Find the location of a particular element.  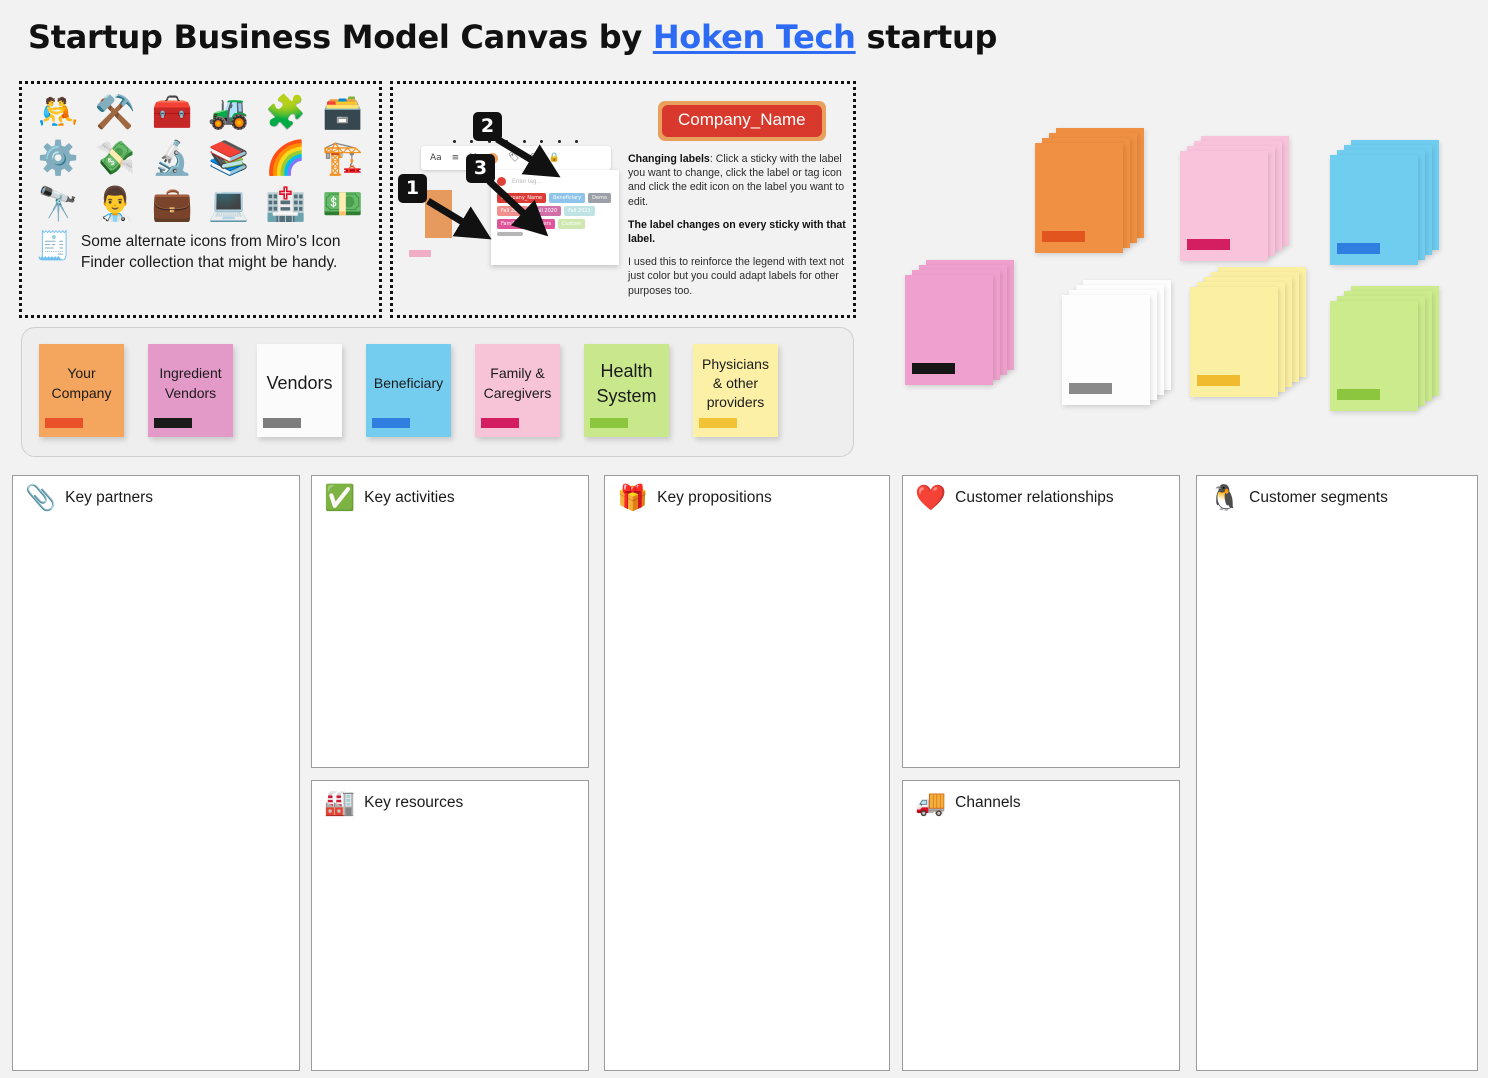

key-activities-title: Key activities is located at coordinates (409, 497).